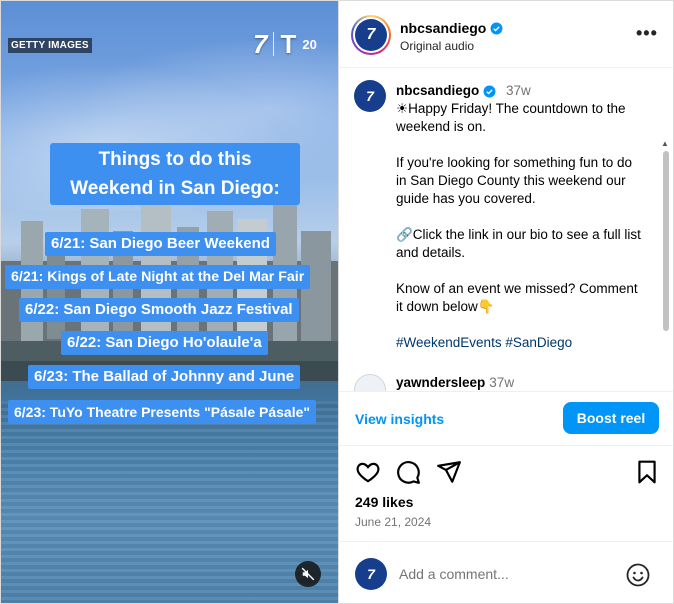 Image resolution: width=674 pixels, height=604 pixels. Describe the element at coordinates (175, 174) in the screenshot. I see `video-title: Things to do this Weekend in San Diego:` at that location.